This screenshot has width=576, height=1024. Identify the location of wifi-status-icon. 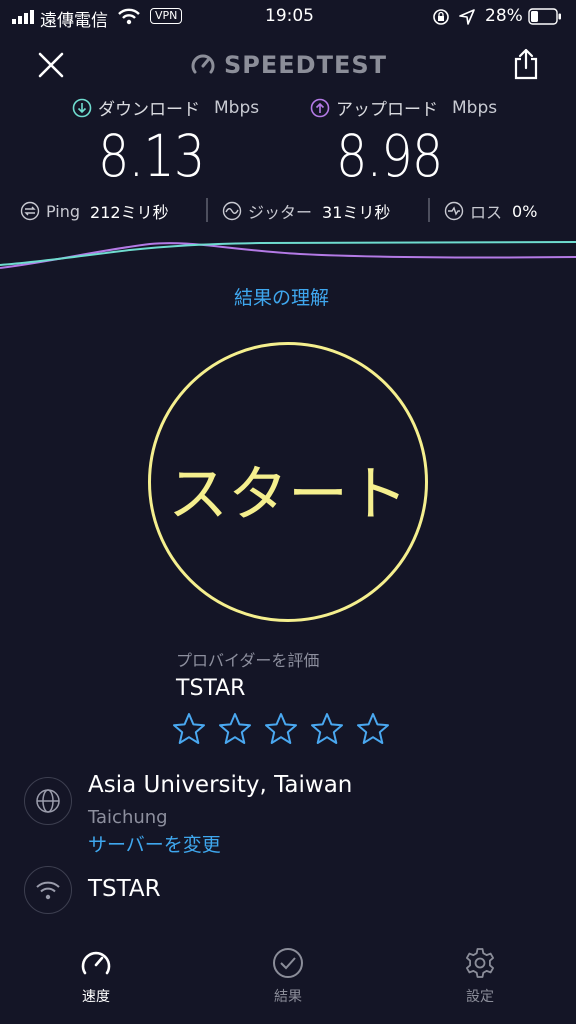
(129, 16).